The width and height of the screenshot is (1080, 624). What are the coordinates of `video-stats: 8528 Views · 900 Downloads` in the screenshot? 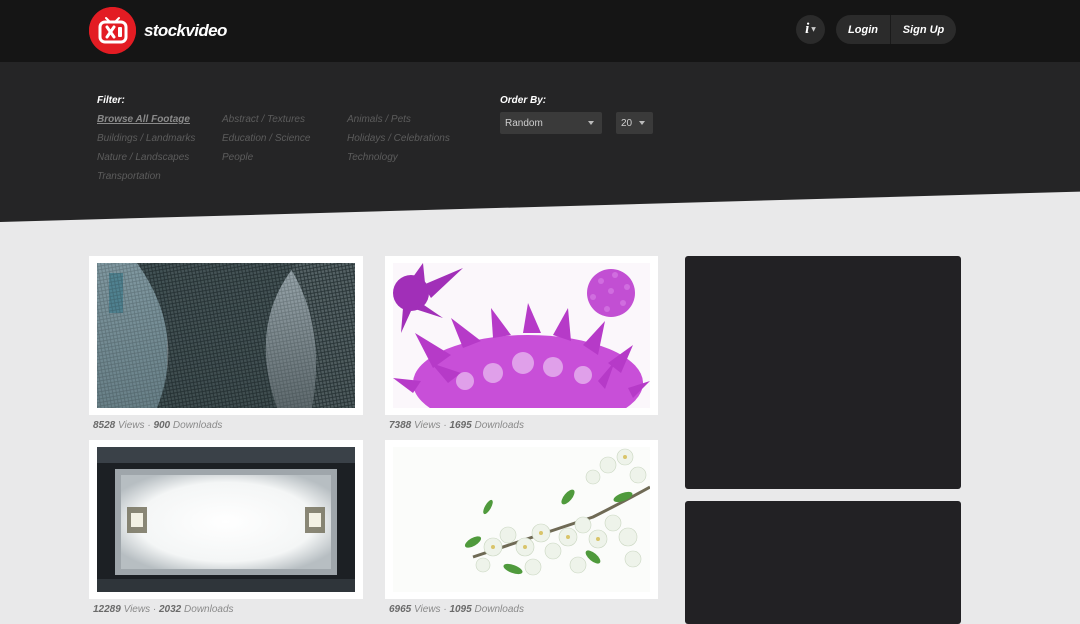 It's located at (158, 425).